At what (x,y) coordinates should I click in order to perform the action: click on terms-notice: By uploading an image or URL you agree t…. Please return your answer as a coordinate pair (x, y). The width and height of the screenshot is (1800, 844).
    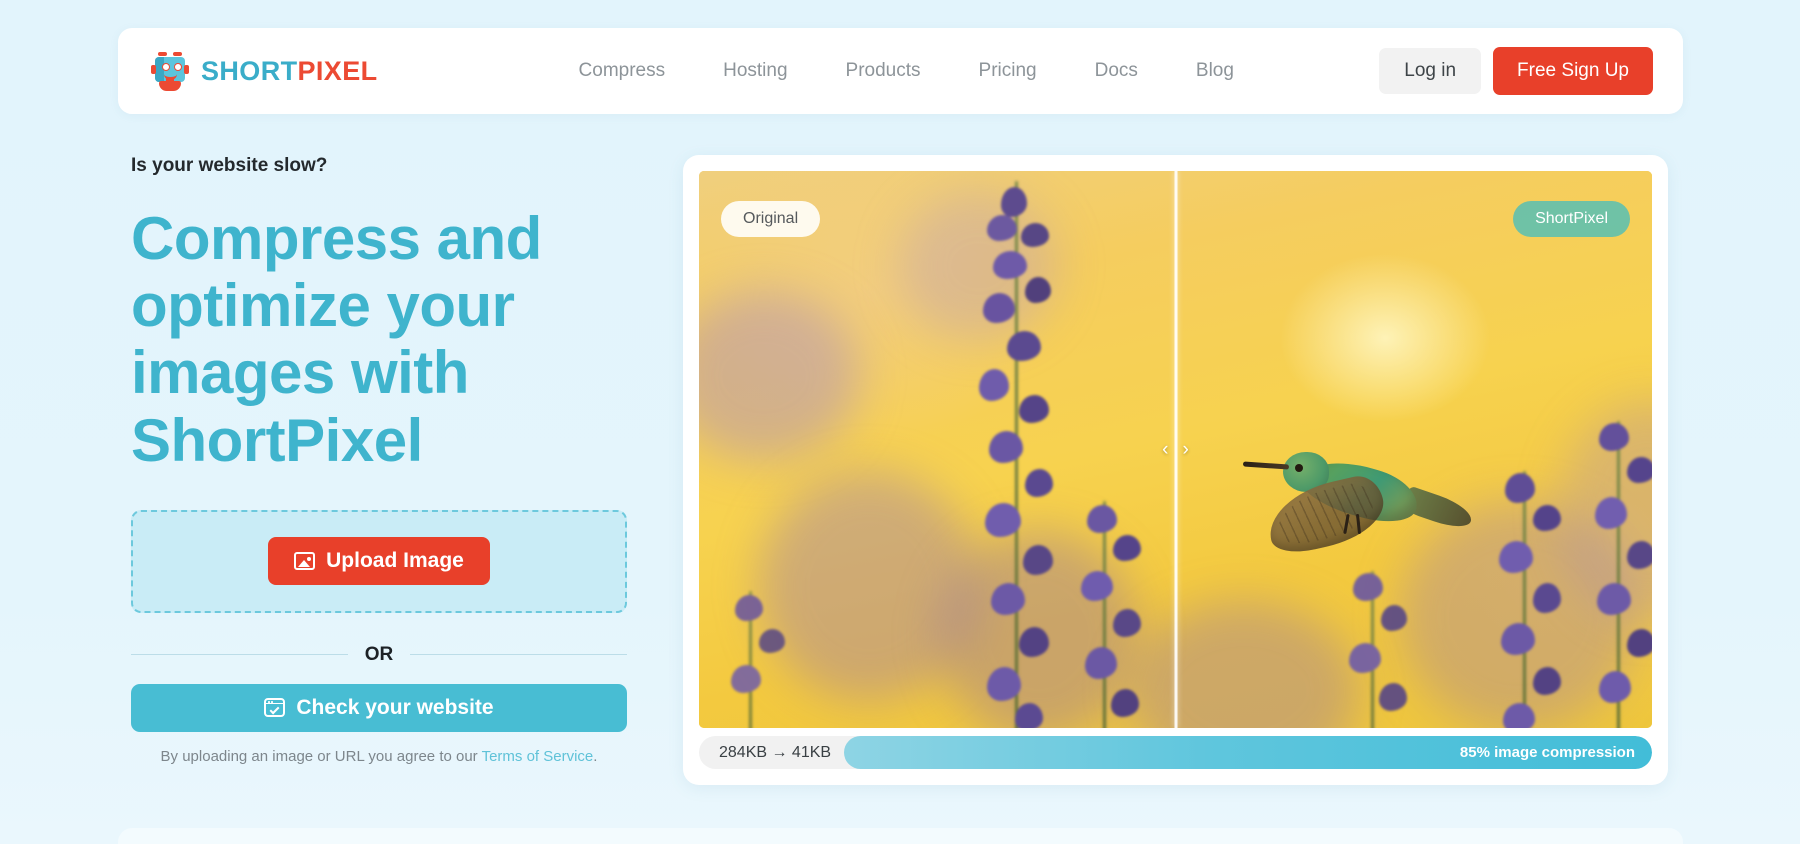
    Looking at the image, I should click on (379, 756).